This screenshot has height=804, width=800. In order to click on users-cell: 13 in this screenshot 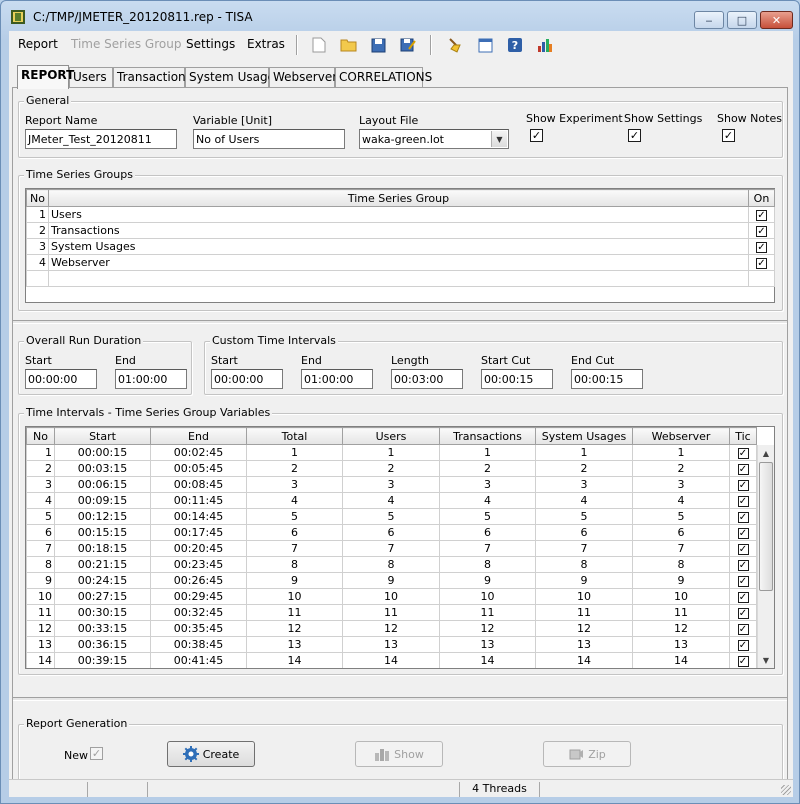, I will do `click(391, 644)`.